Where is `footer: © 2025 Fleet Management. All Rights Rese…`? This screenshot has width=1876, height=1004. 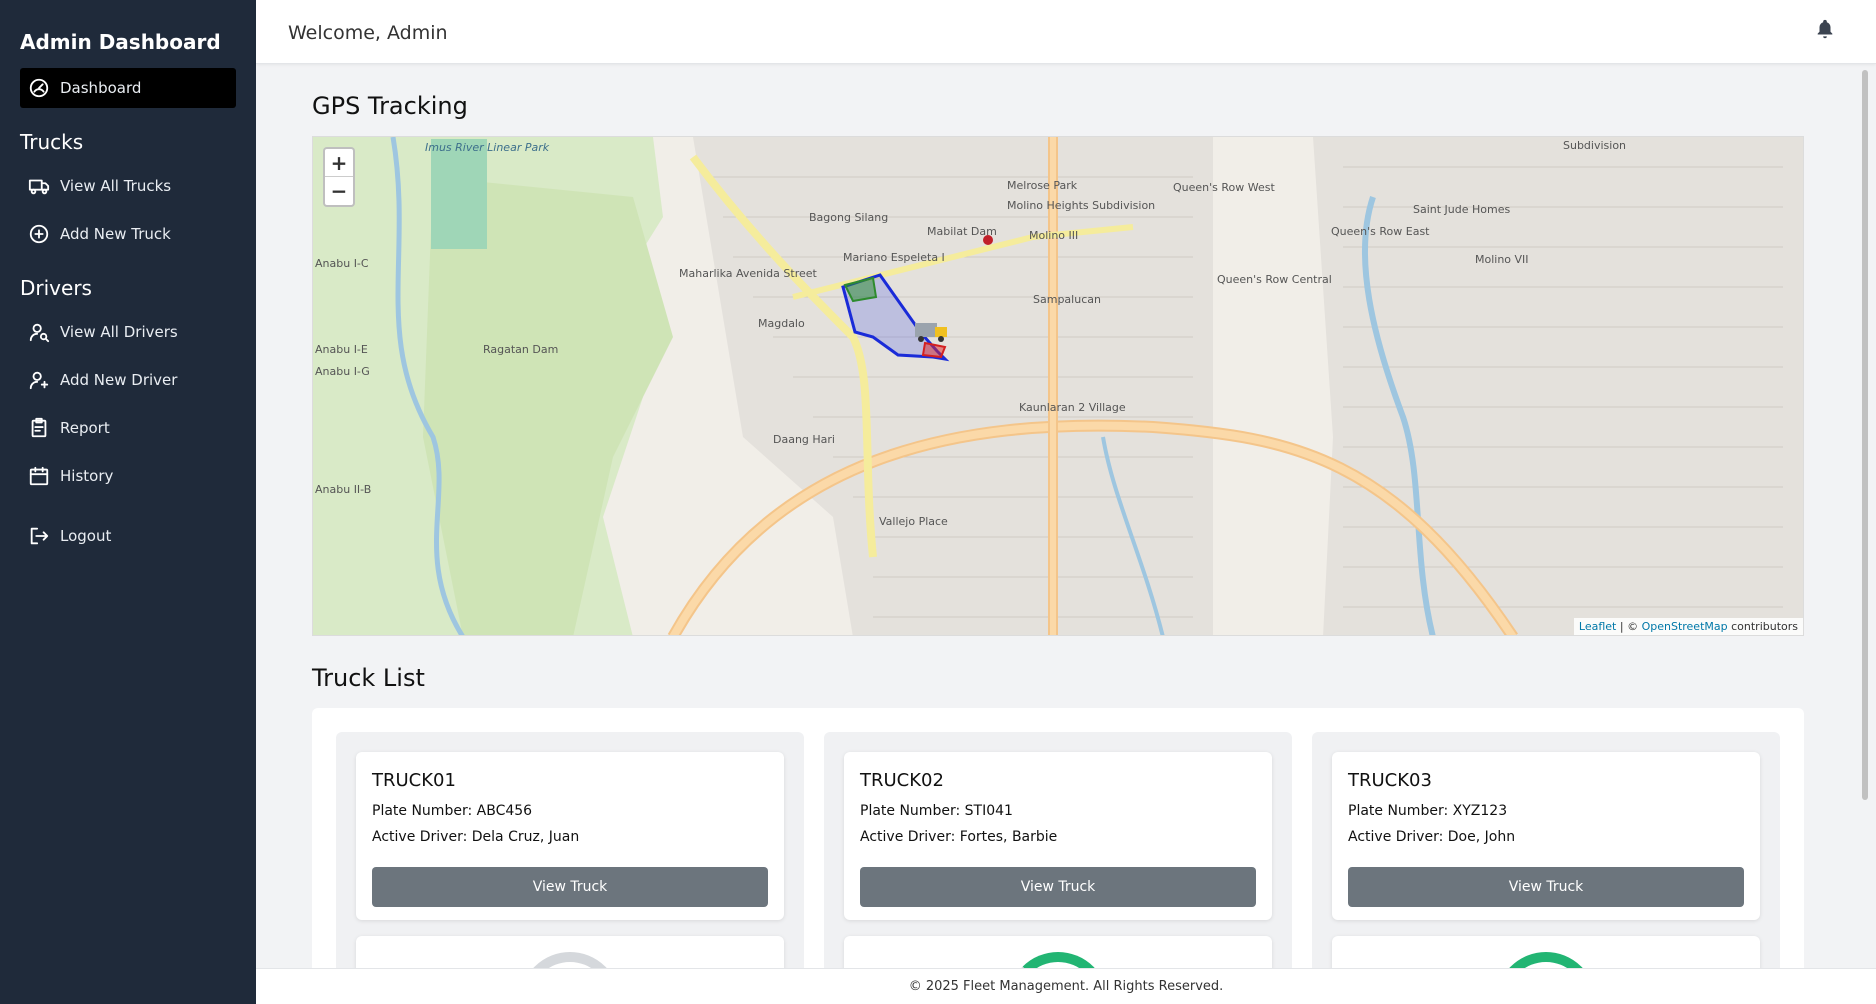
footer: © 2025 Fleet Management. All Rights Rese… is located at coordinates (1066, 986).